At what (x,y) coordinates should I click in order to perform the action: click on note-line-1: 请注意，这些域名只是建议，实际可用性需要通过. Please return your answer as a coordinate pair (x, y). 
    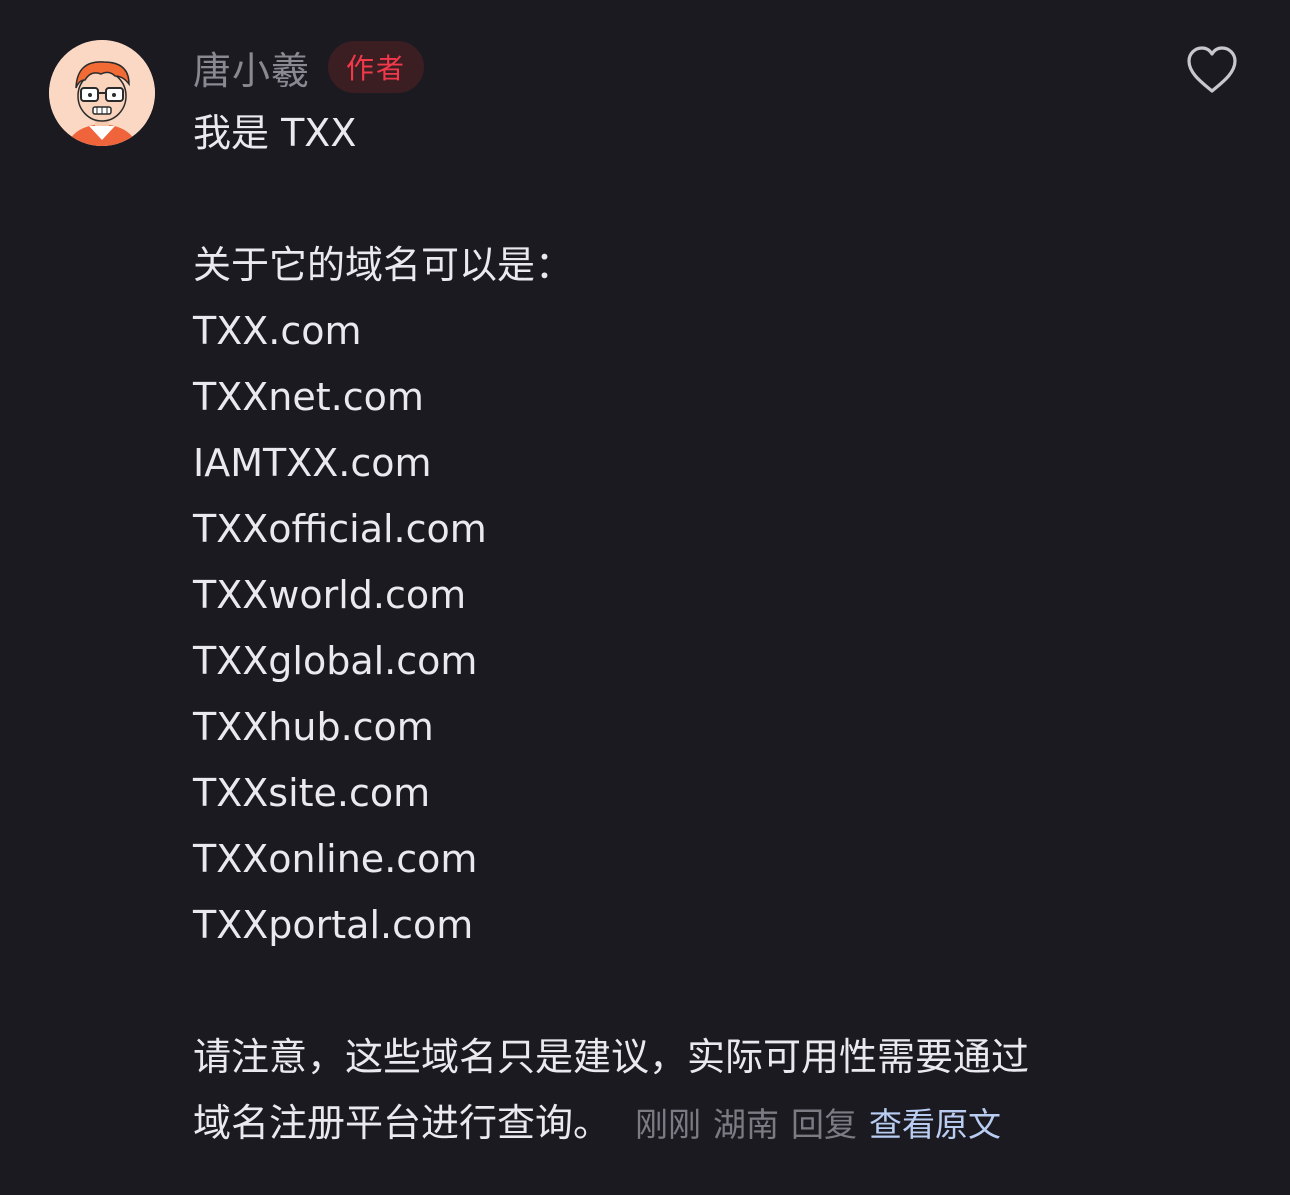
    Looking at the image, I should click on (611, 1057).